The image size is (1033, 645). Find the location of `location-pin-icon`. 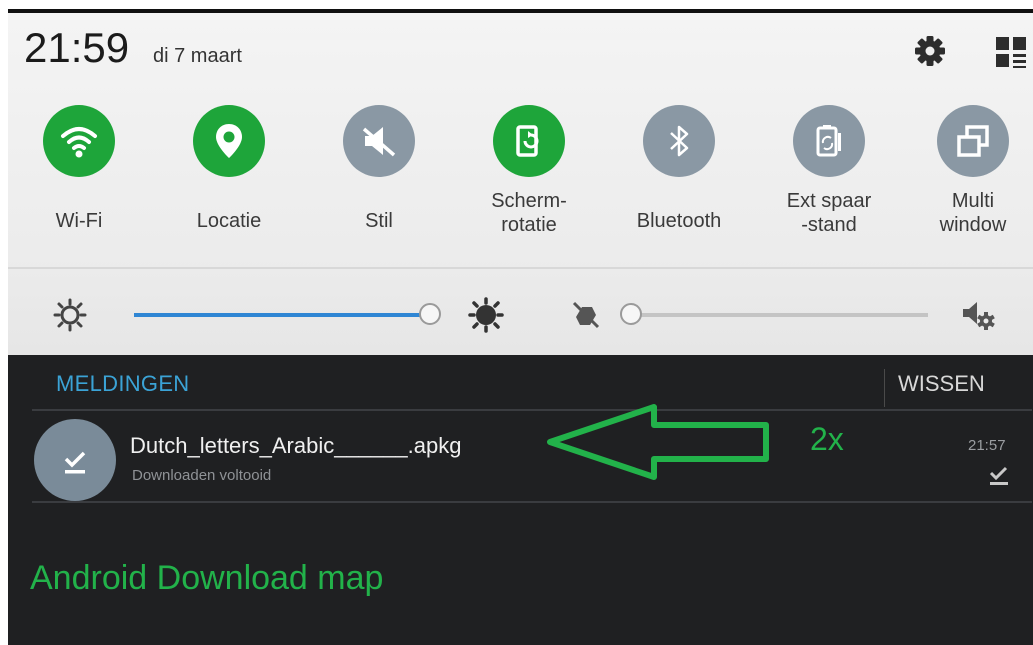

location-pin-icon is located at coordinates (229, 141).